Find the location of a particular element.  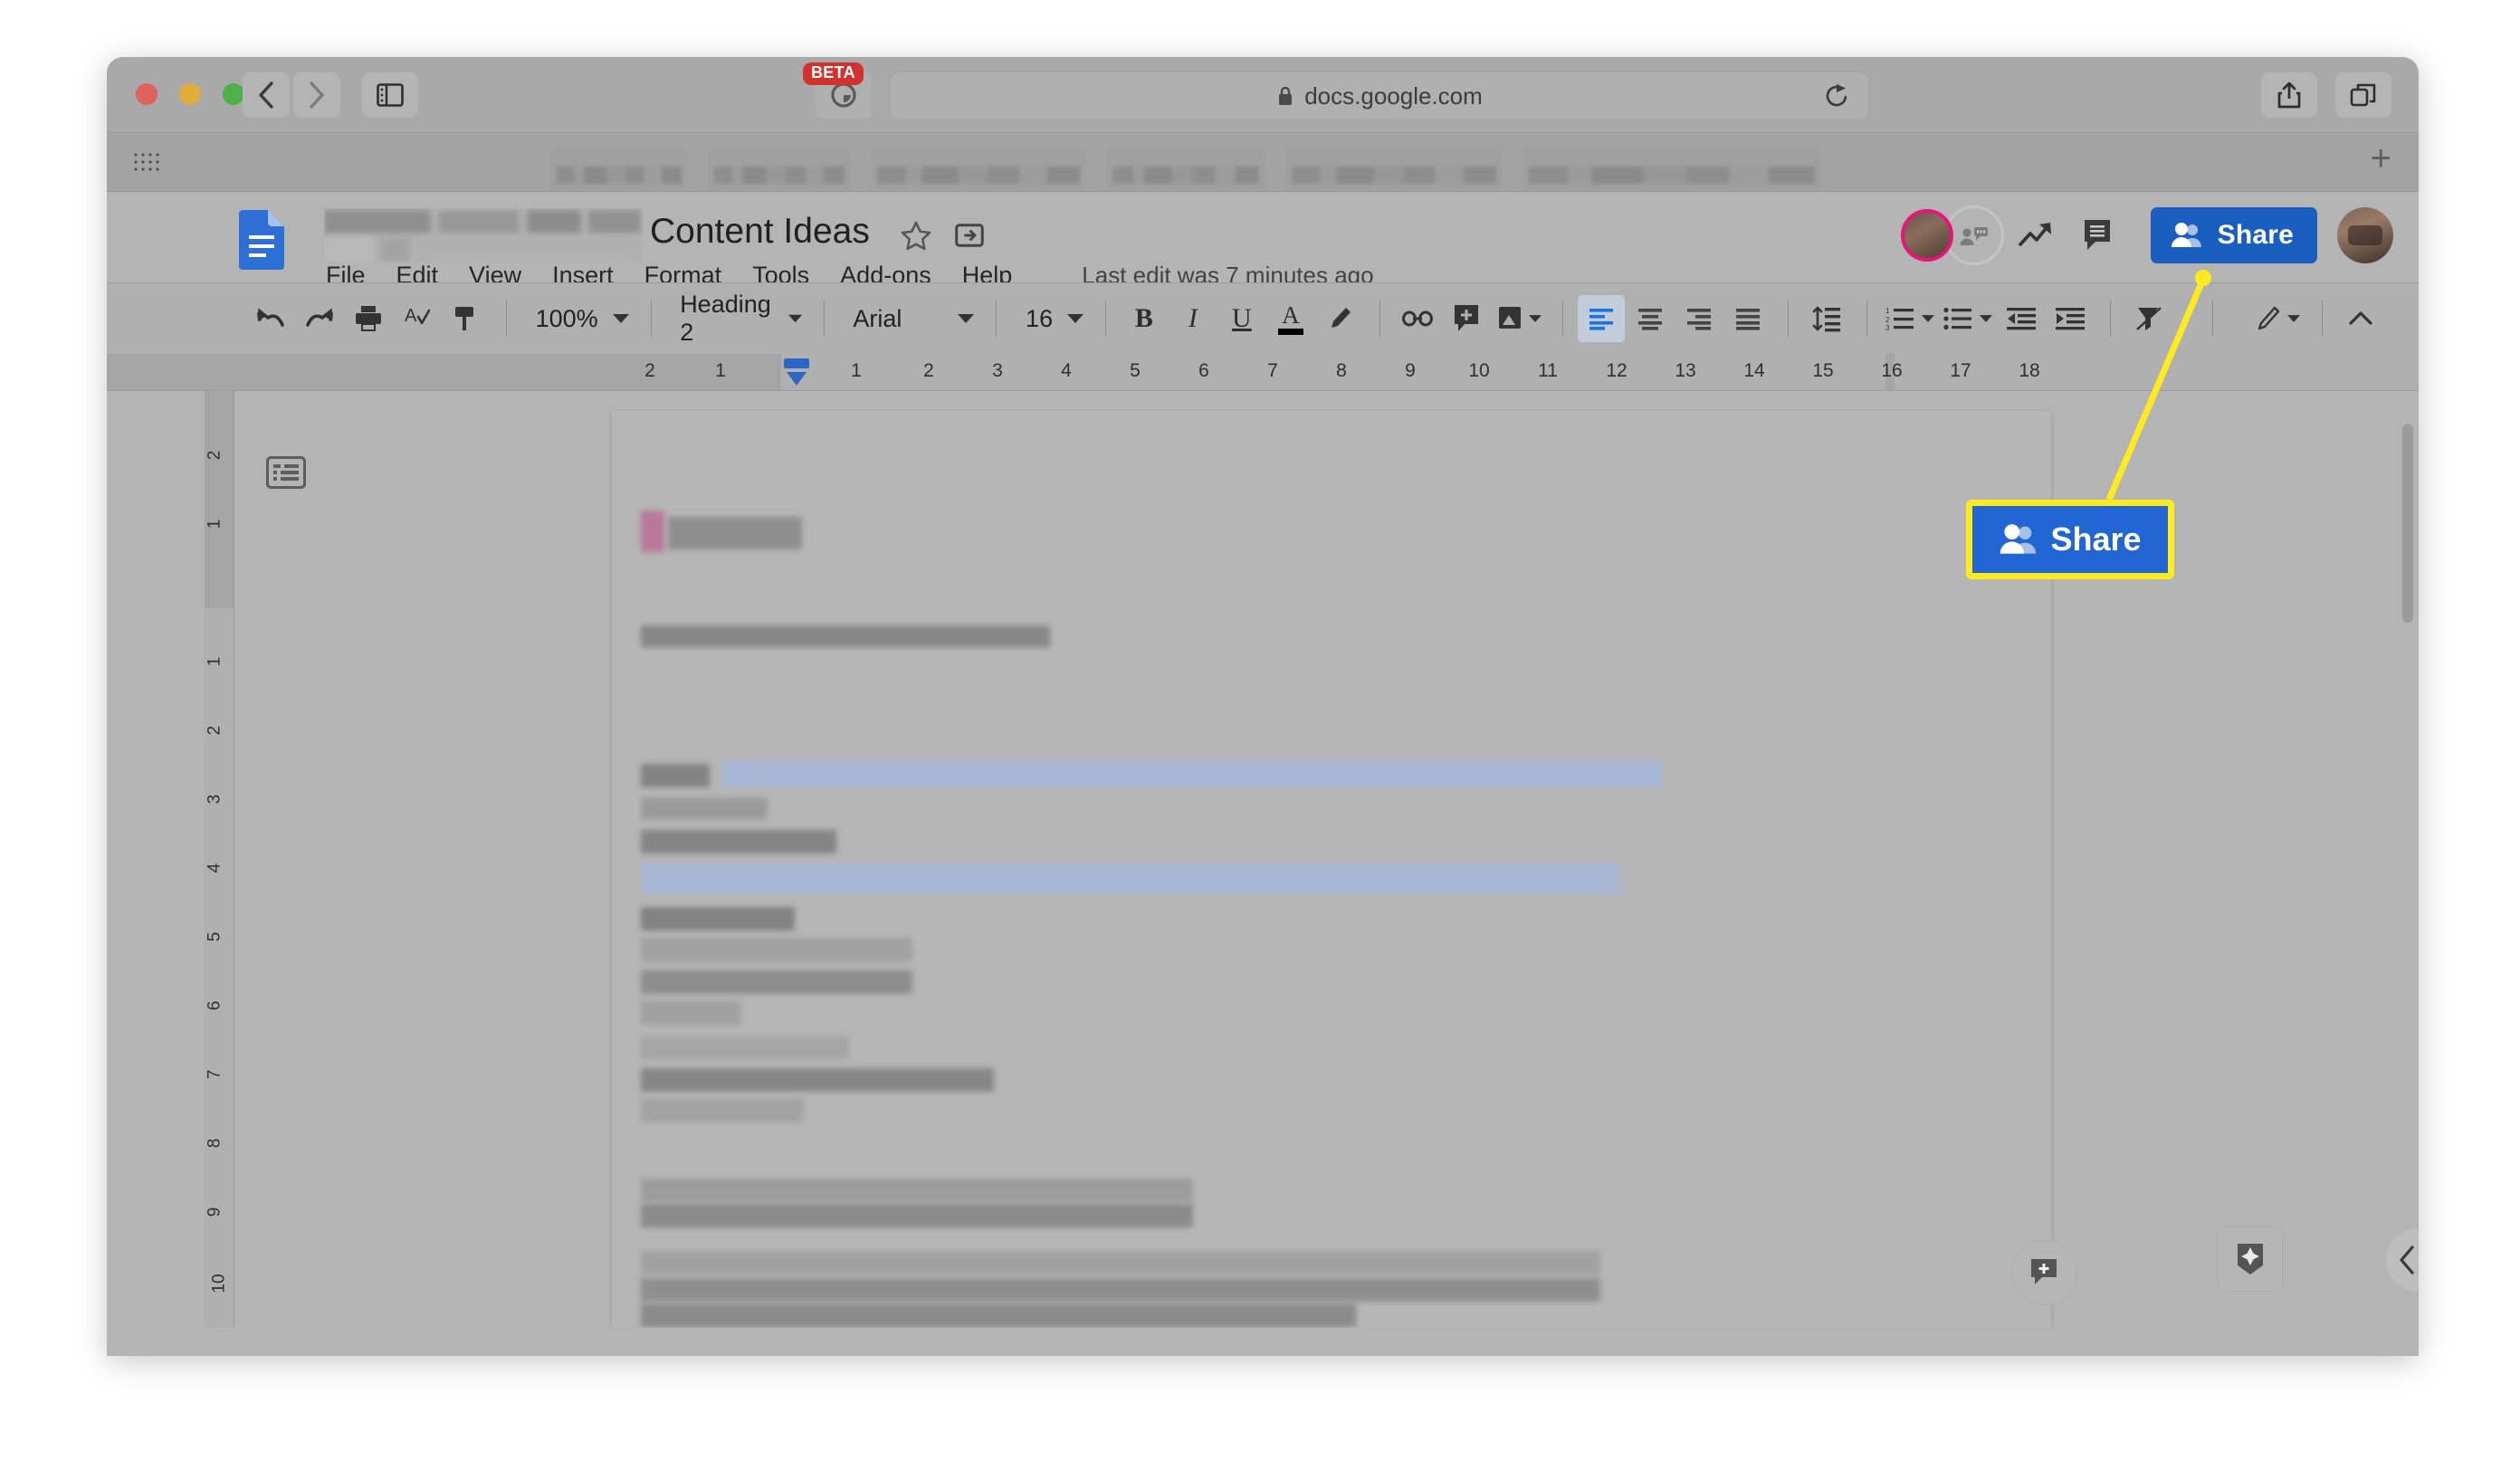

paint-format-button is located at coordinates (467, 318).